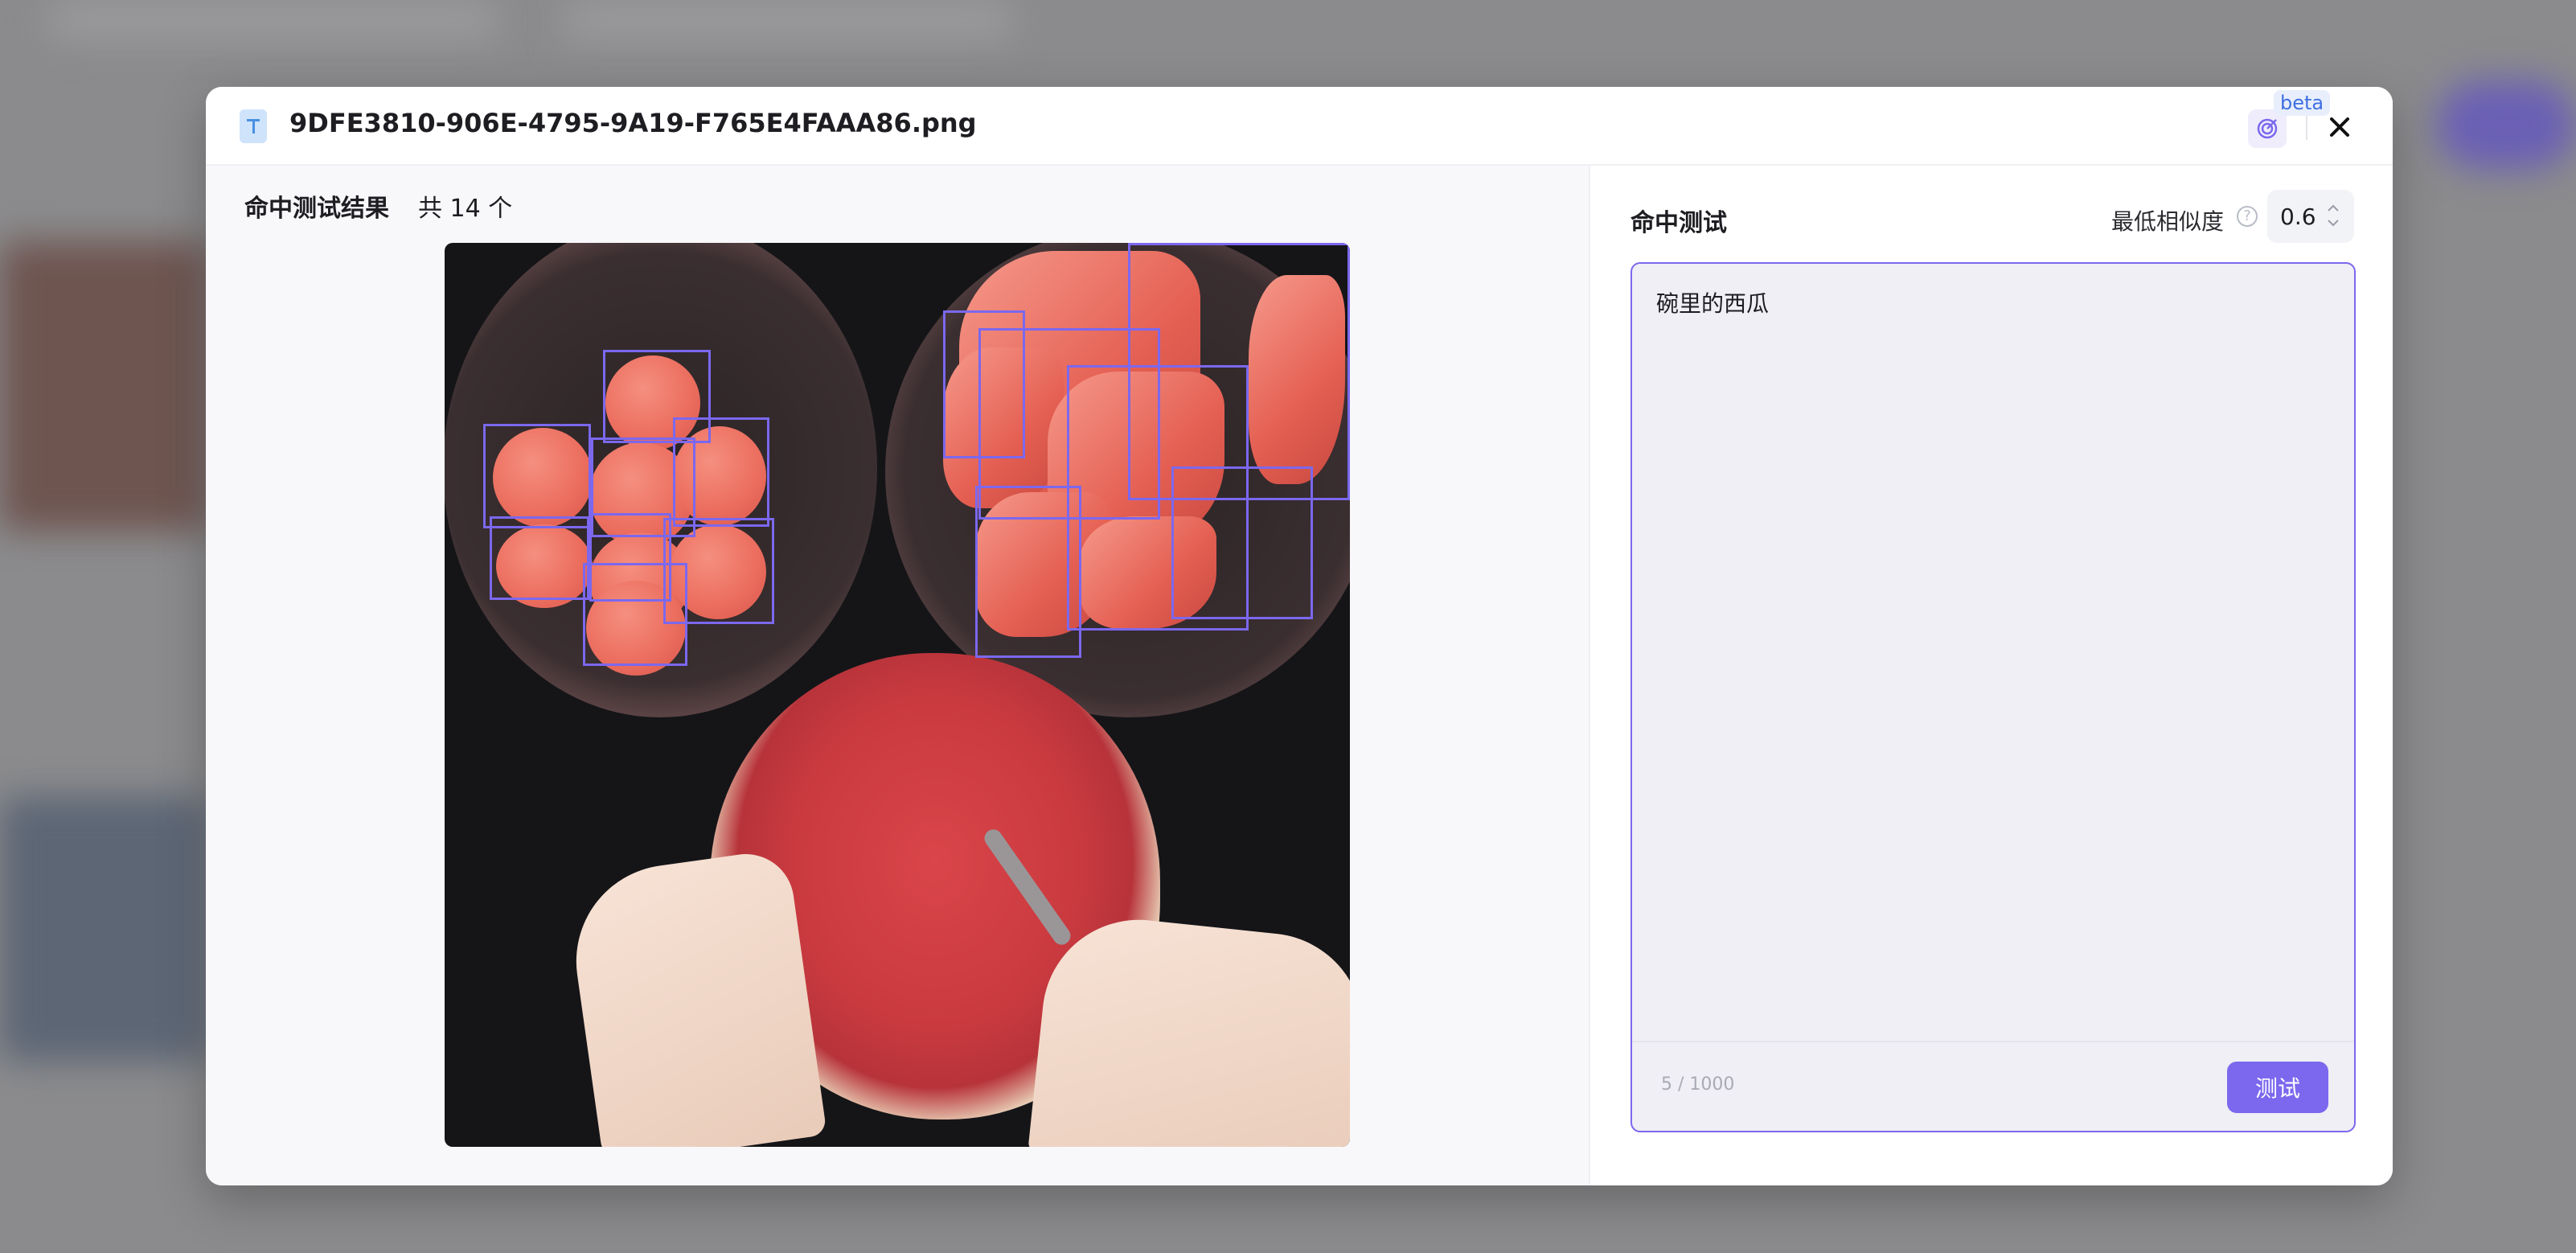 The width and height of the screenshot is (2576, 1253). I want to click on results-title: 命中测试结果, so click(317, 209).